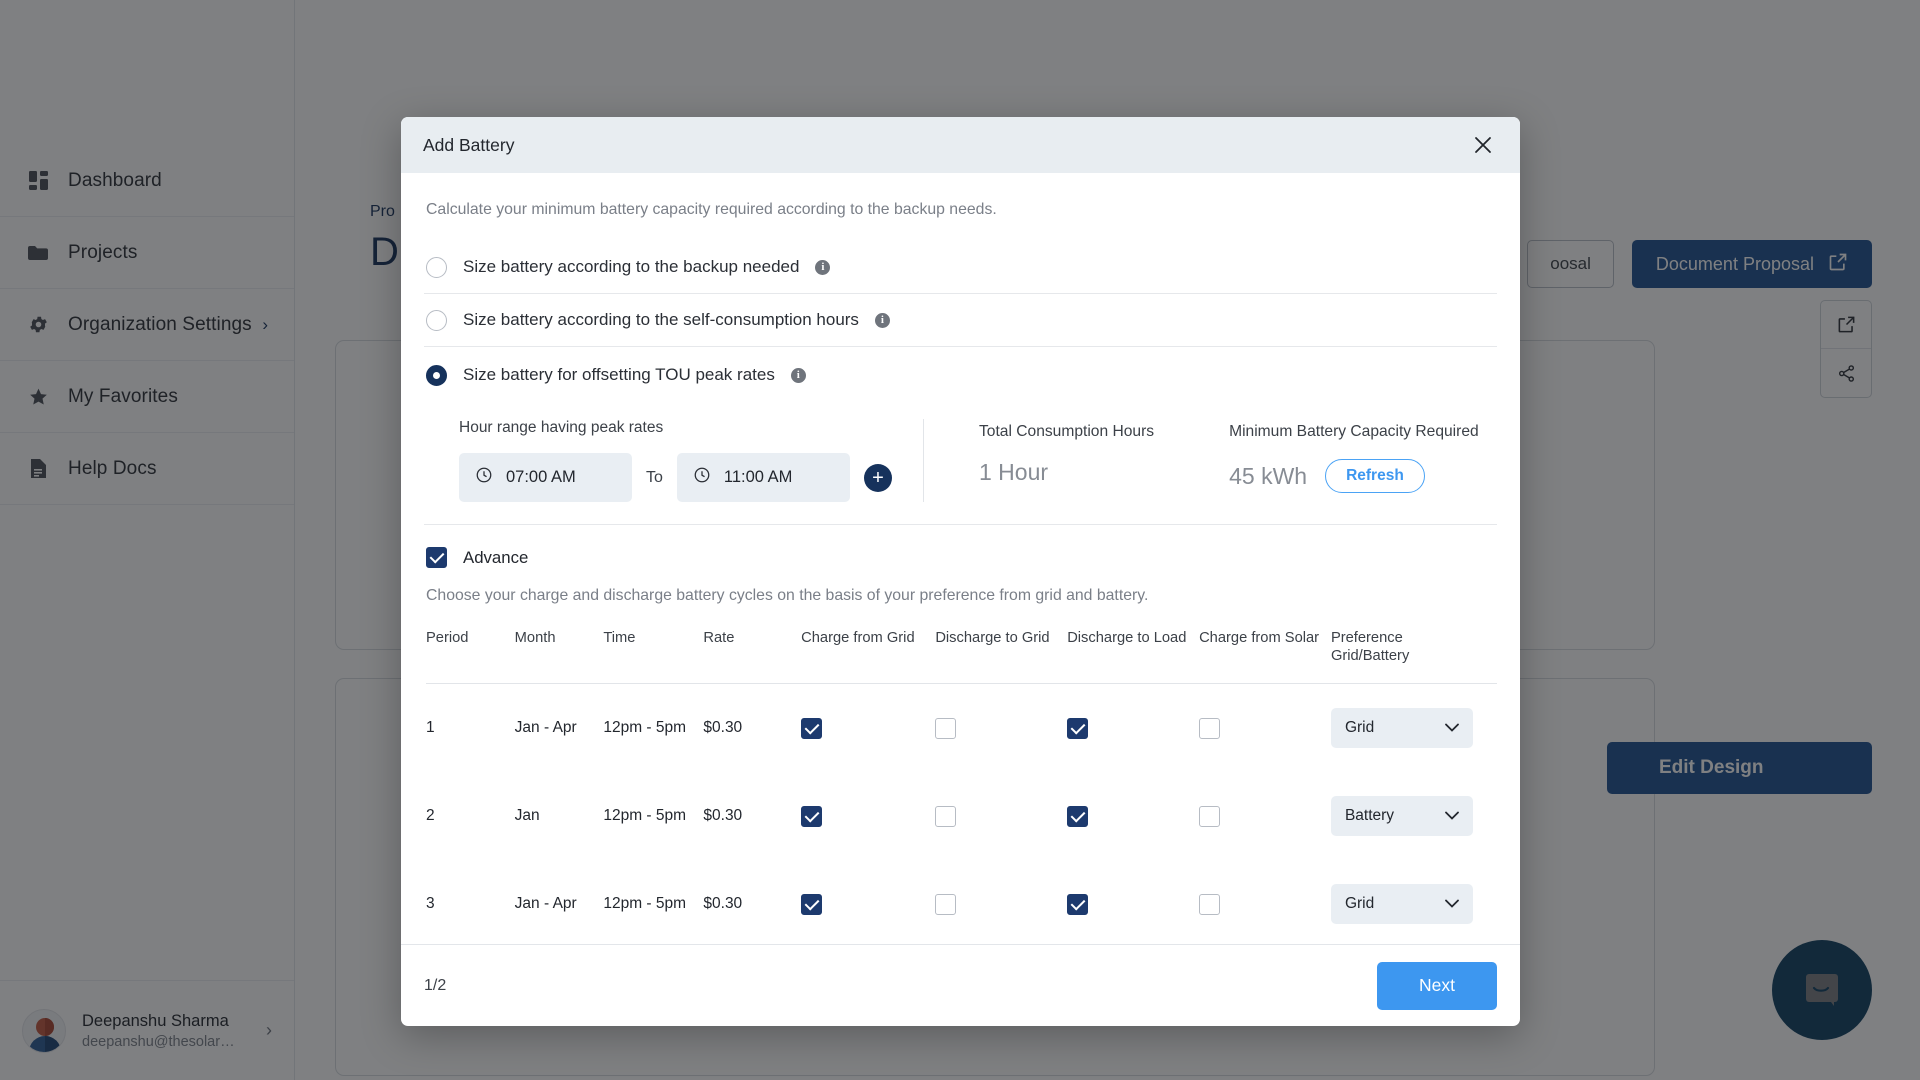 The width and height of the screenshot is (1920, 1080). Describe the element at coordinates (1066, 462) in the screenshot. I see `total-consumption-hours-stat: Total Consumption Hours 1 Hour` at that location.